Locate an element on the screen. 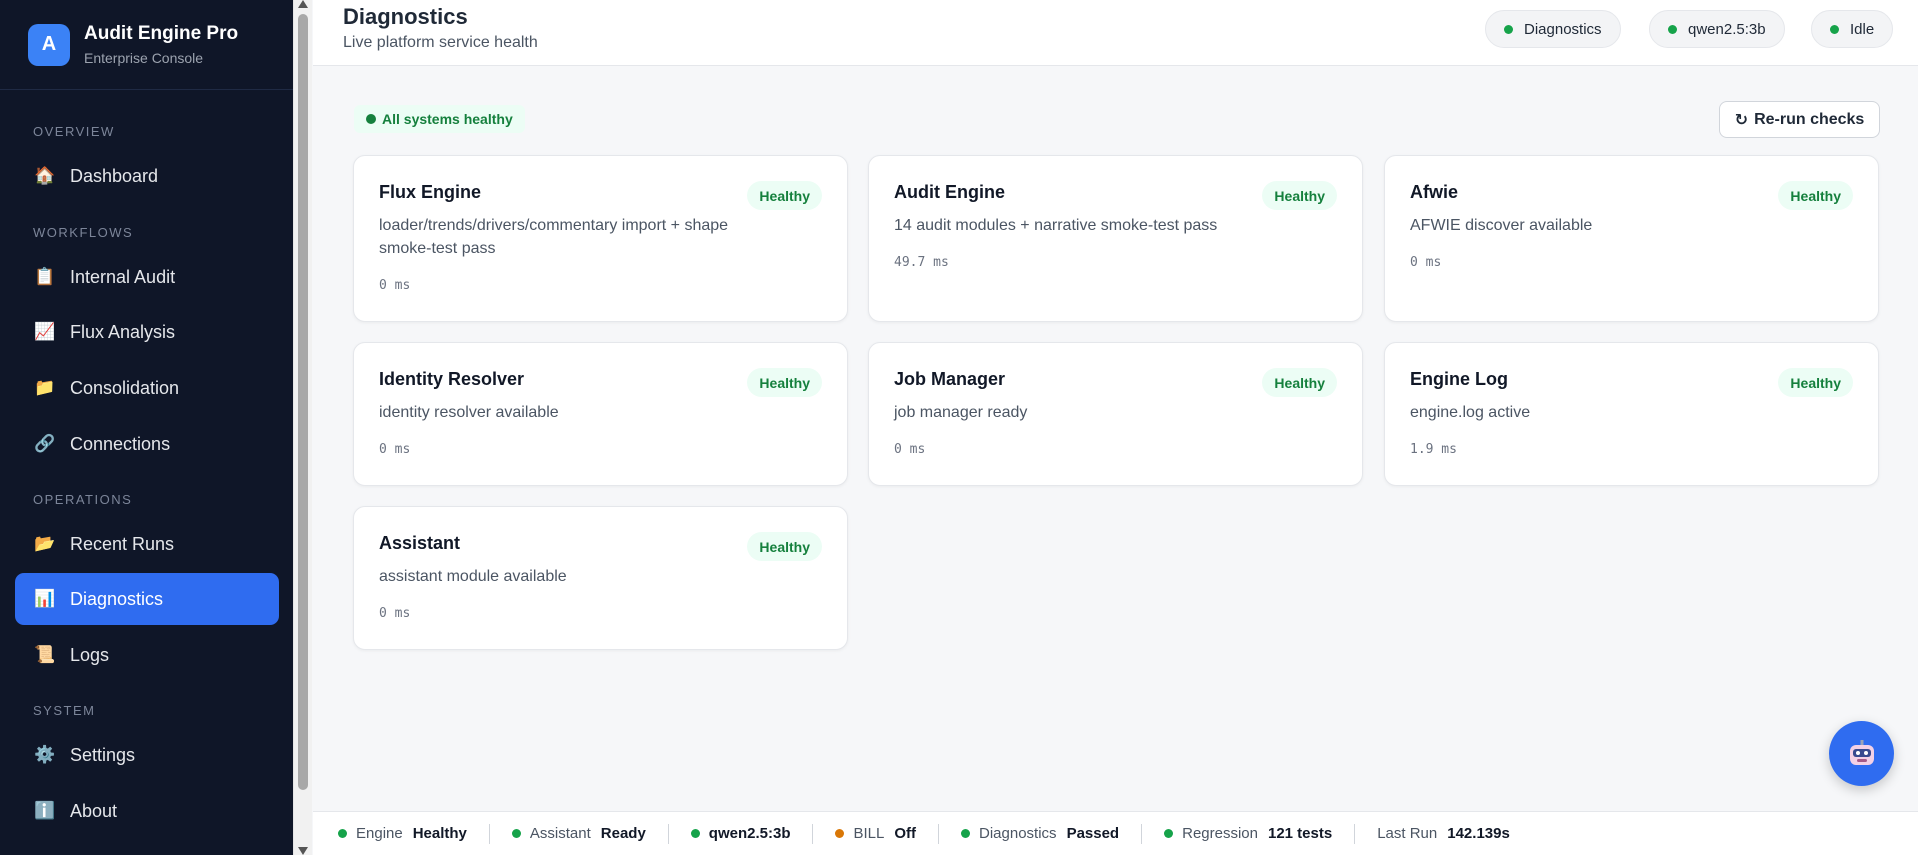 This screenshot has width=1918, height=855. robot-icon is located at coordinates (1861, 752).